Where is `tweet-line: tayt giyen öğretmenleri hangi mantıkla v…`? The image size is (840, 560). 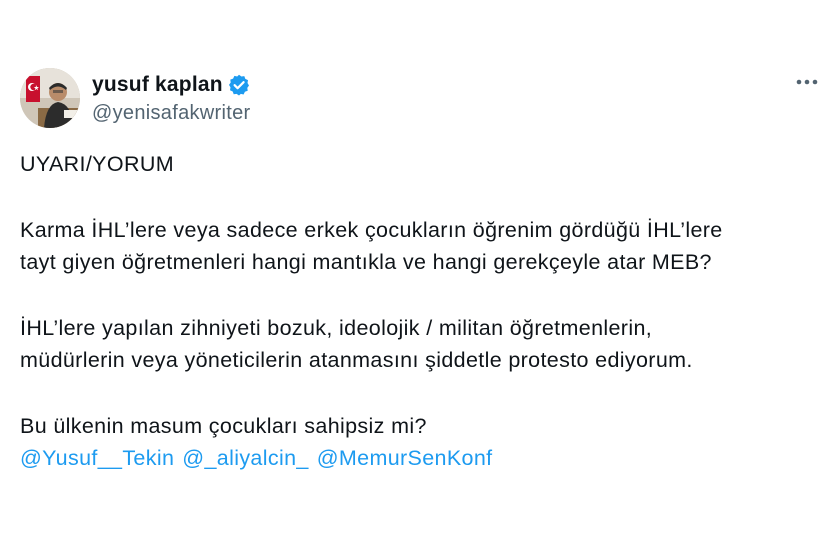 tweet-line: tayt giyen öğretmenleri hangi mantıkla v… is located at coordinates (366, 262).